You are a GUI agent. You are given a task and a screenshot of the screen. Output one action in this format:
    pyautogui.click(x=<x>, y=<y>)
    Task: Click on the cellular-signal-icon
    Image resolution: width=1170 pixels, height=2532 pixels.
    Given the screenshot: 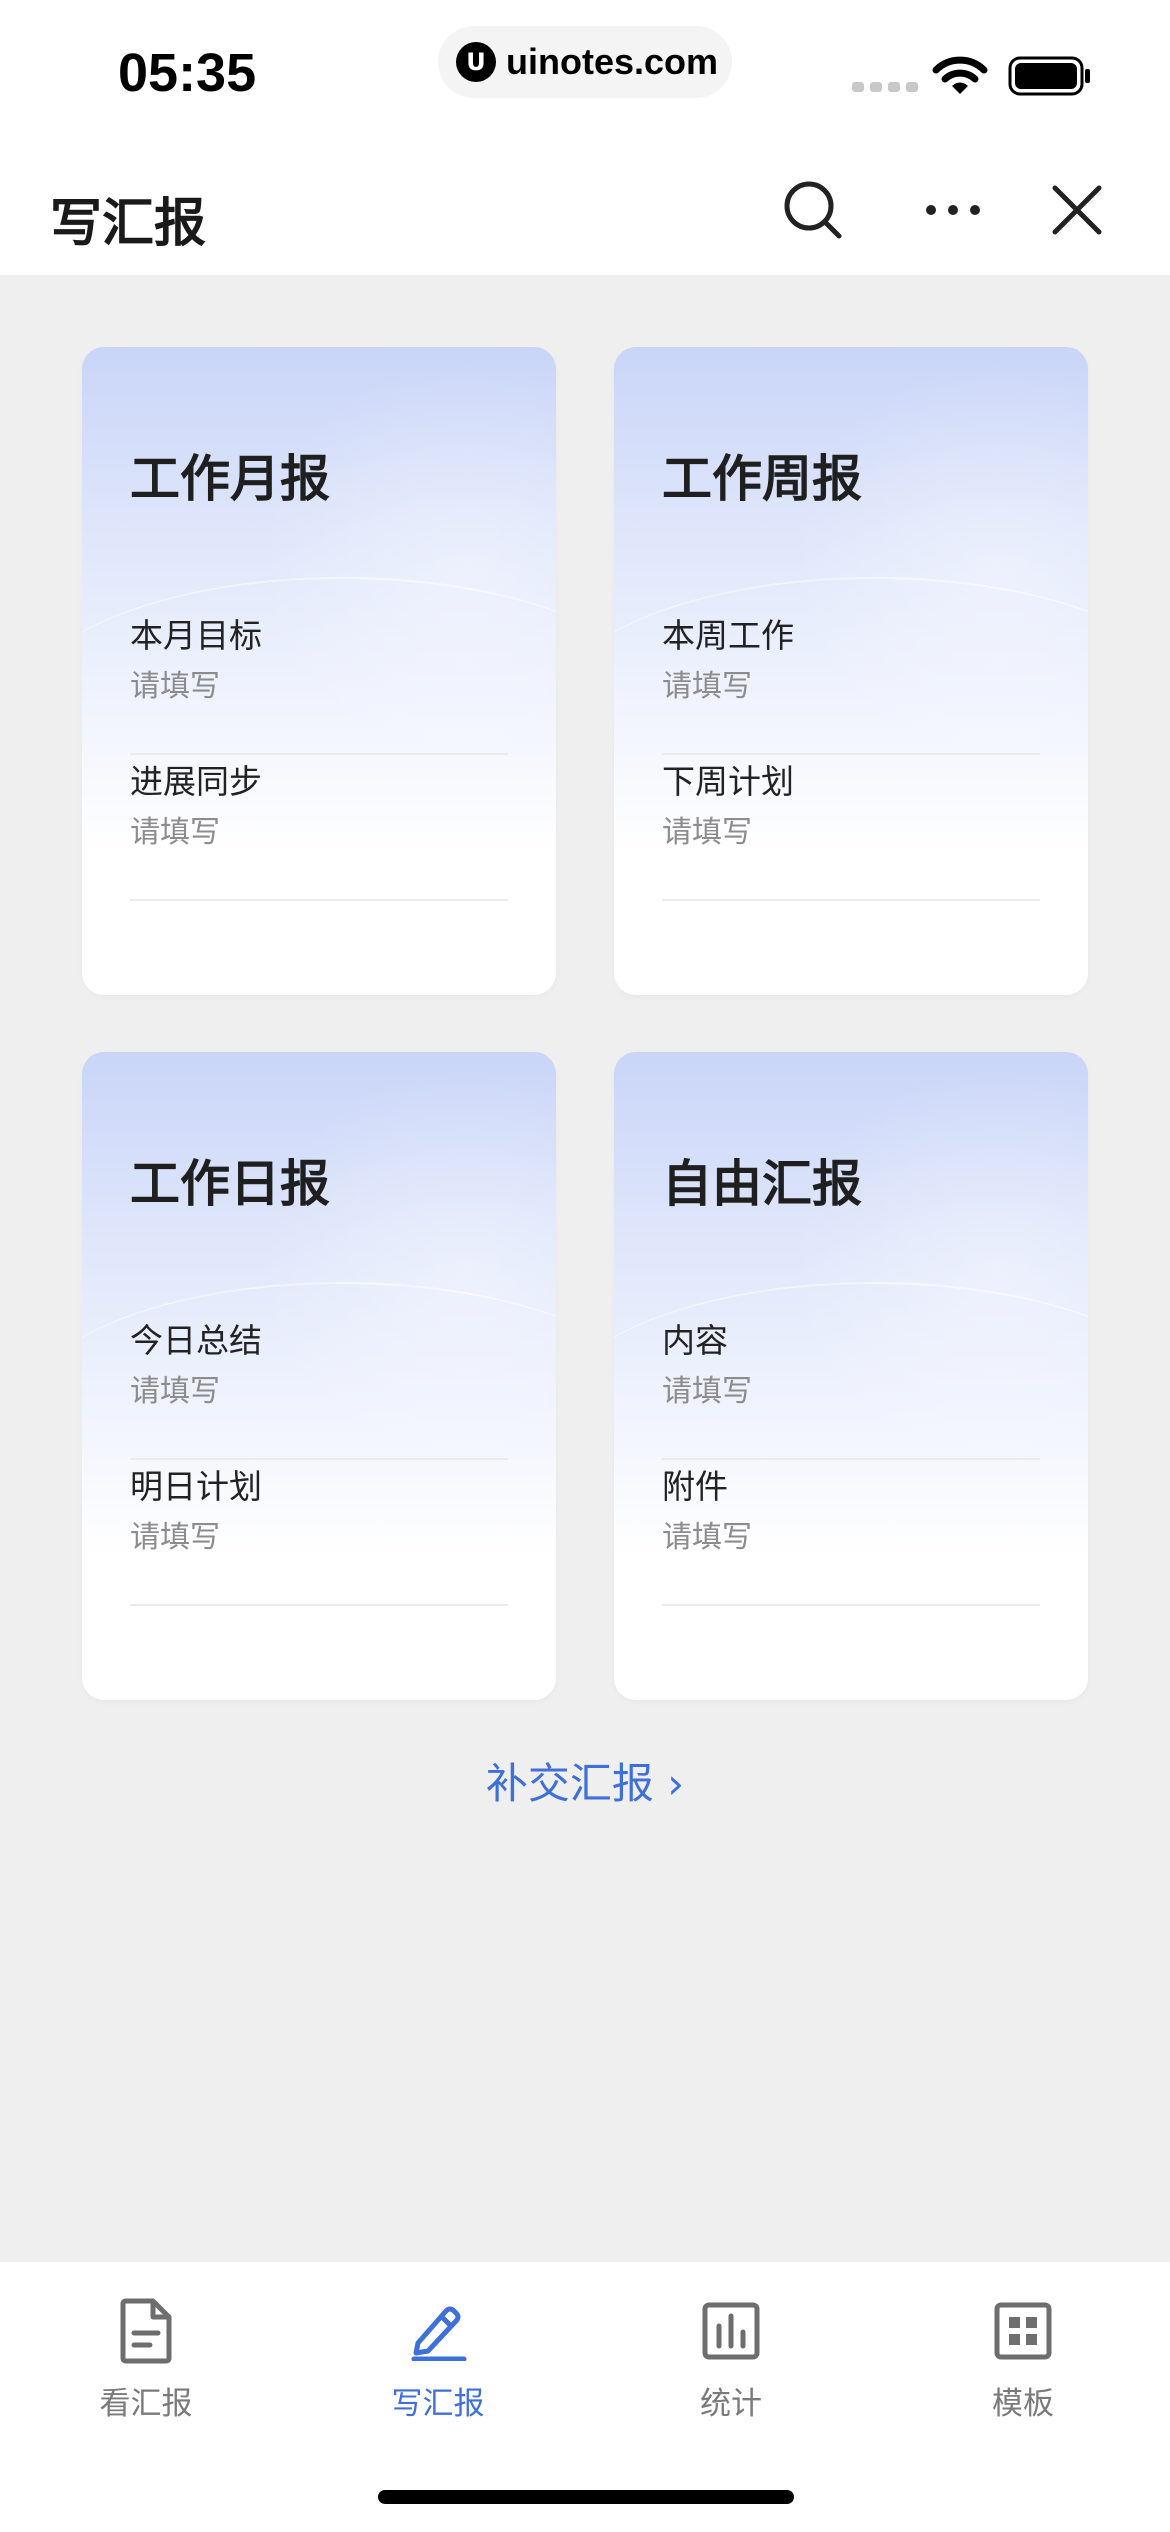 What is the action you would take?
    pyautogui.click(x=885, y=87)
    